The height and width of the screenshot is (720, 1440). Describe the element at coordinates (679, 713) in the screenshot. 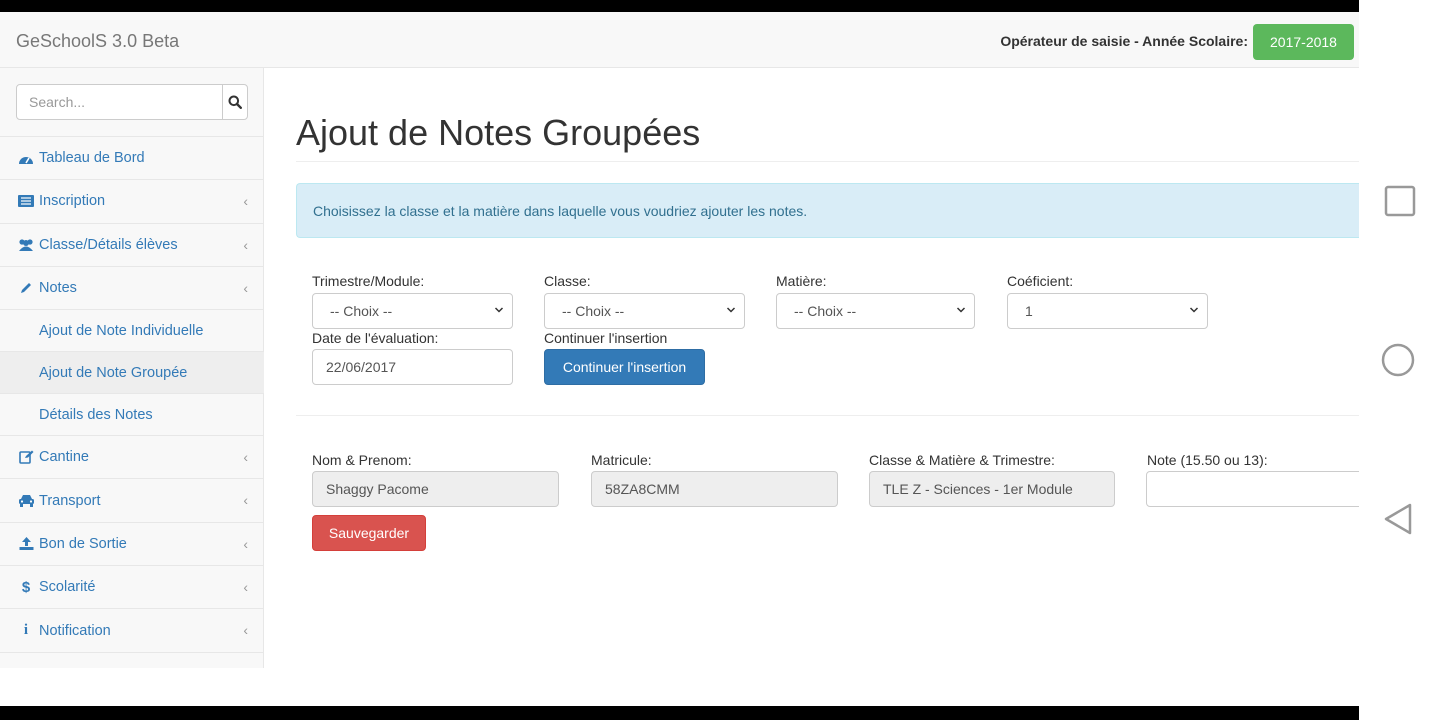

I see `system-bottom-bar` at that location.